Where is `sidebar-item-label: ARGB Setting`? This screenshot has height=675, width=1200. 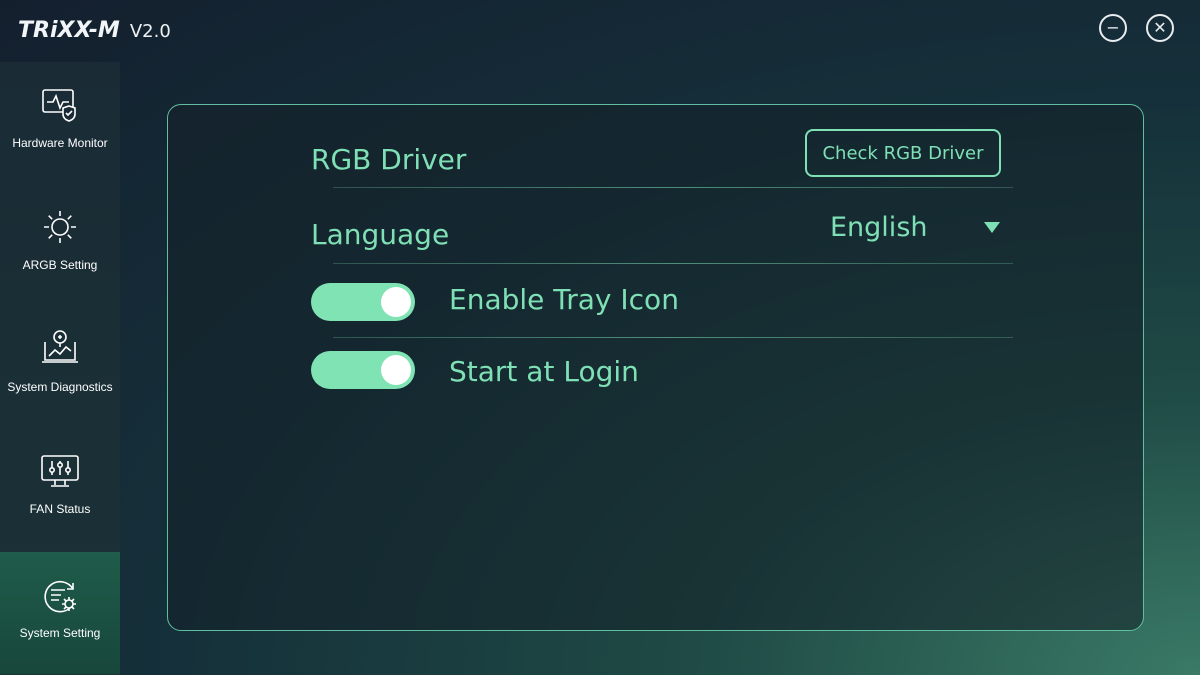
sidebar-item-label: ARGB Setting is located at coordinates (60, 265).